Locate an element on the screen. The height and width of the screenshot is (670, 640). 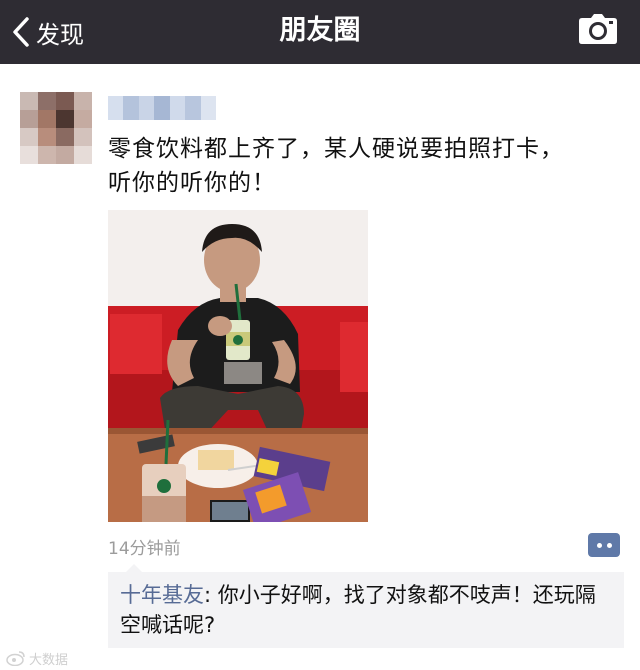
comment-author: 十年基友 is located at coordinates (162, 595).